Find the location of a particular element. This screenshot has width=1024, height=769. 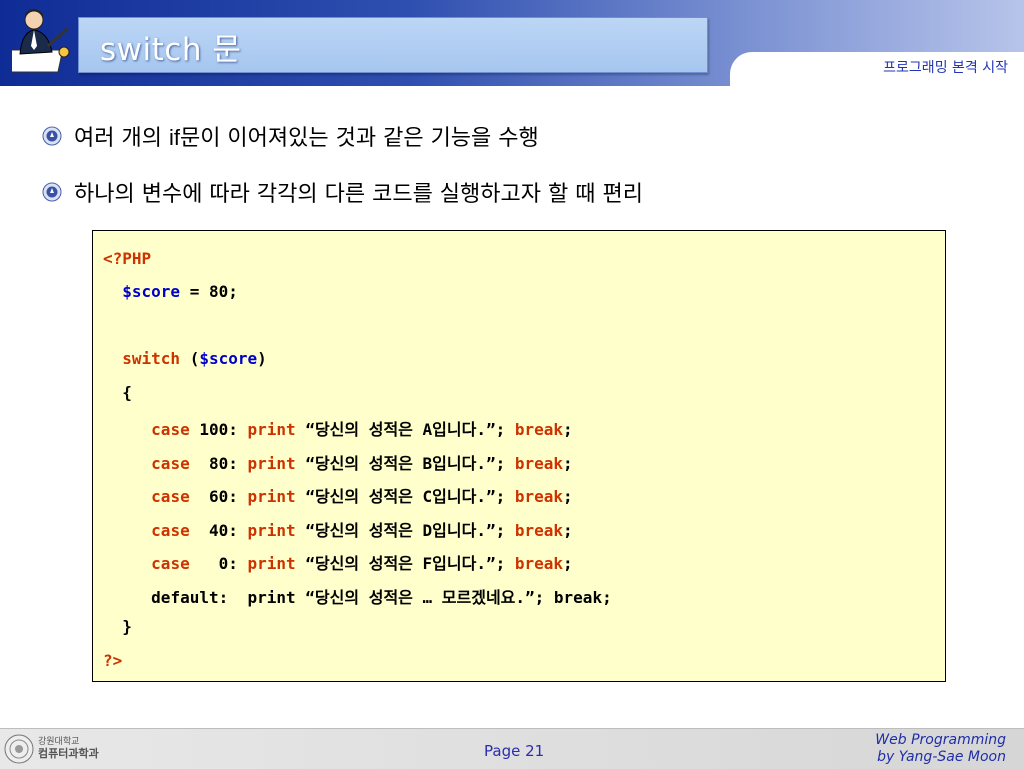

bullet-item: 하나의 변수에 따라 각각의 다른 코드를 실행하고자 할 때 편리 is located at coordinates (342, 192).